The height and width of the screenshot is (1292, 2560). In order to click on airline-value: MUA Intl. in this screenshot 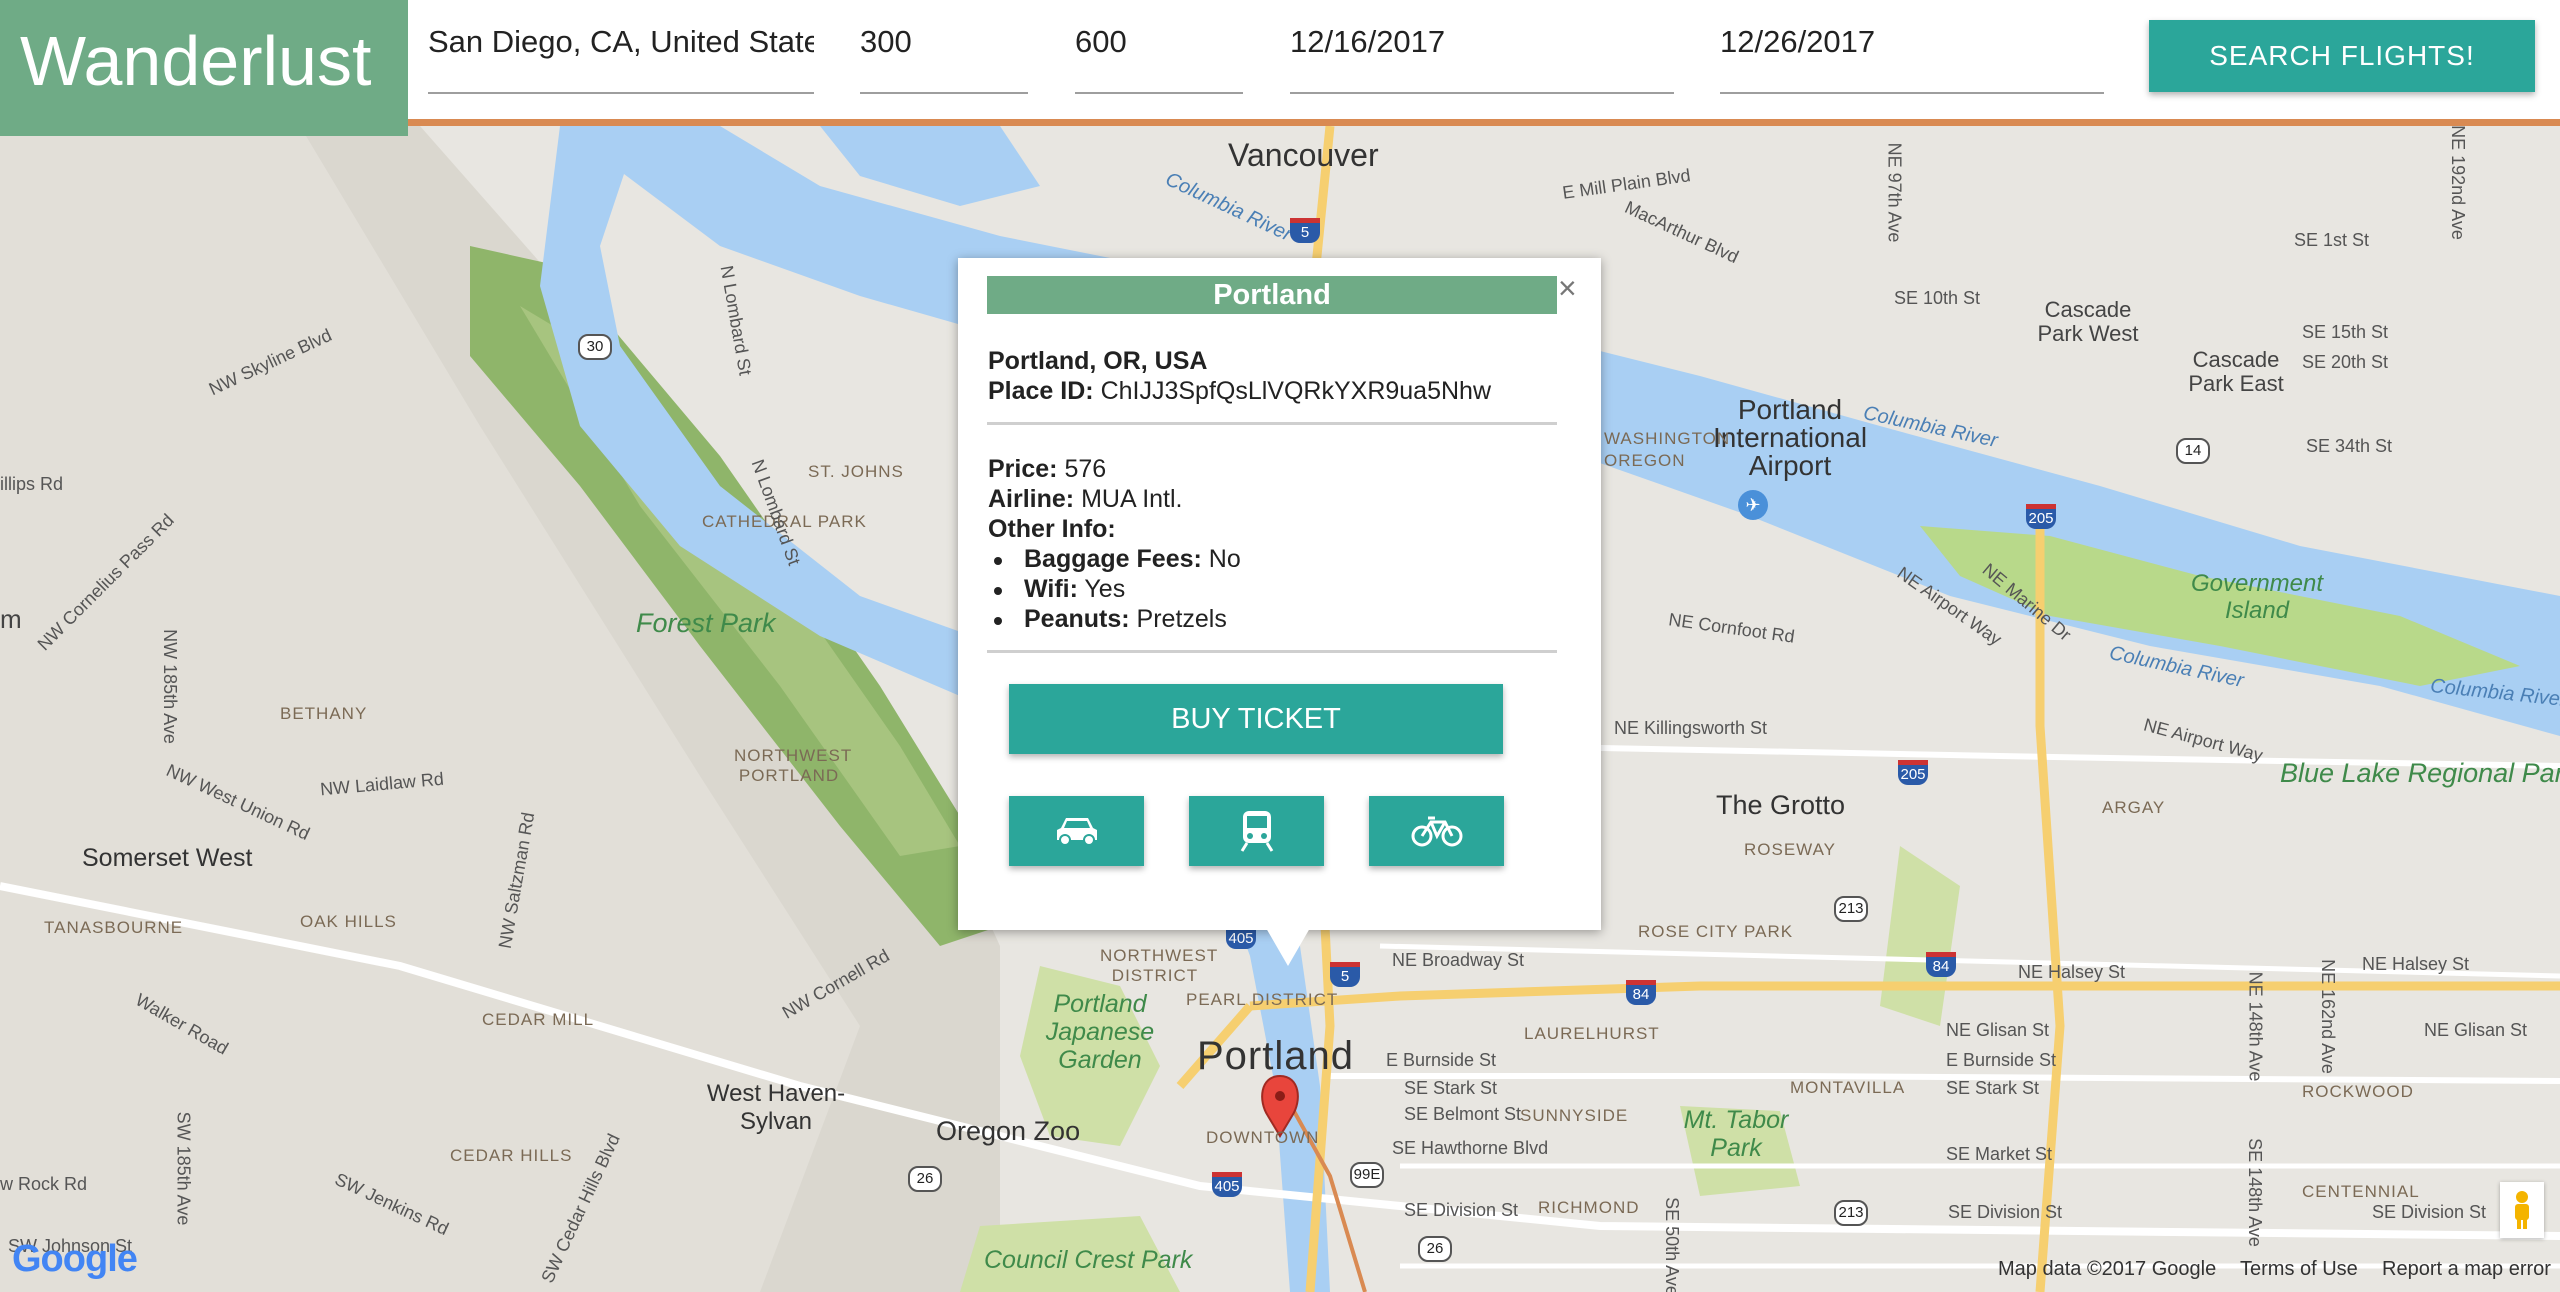, I will do `click(1132, 499)`.